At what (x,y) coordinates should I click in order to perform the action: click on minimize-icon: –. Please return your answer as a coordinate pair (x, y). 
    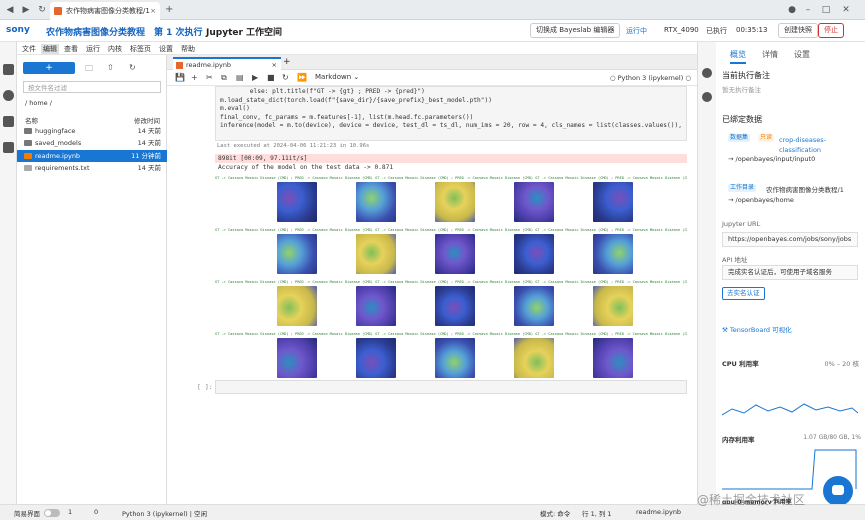
    Looking at the image, I should click on (808, 10).